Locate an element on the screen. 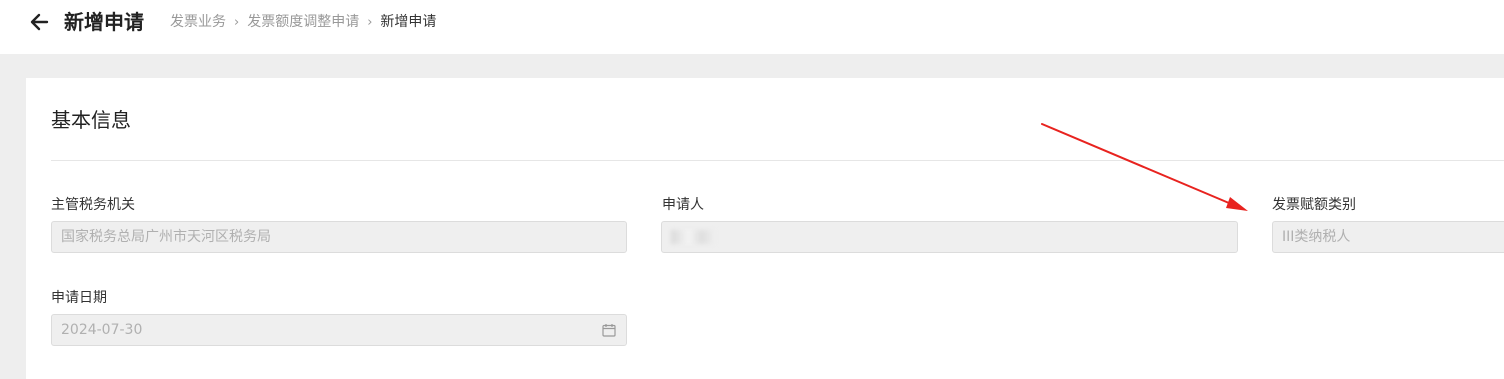  breadcrumb-item-invoice-business: 发票业务 is located at coordinates (198, 22).